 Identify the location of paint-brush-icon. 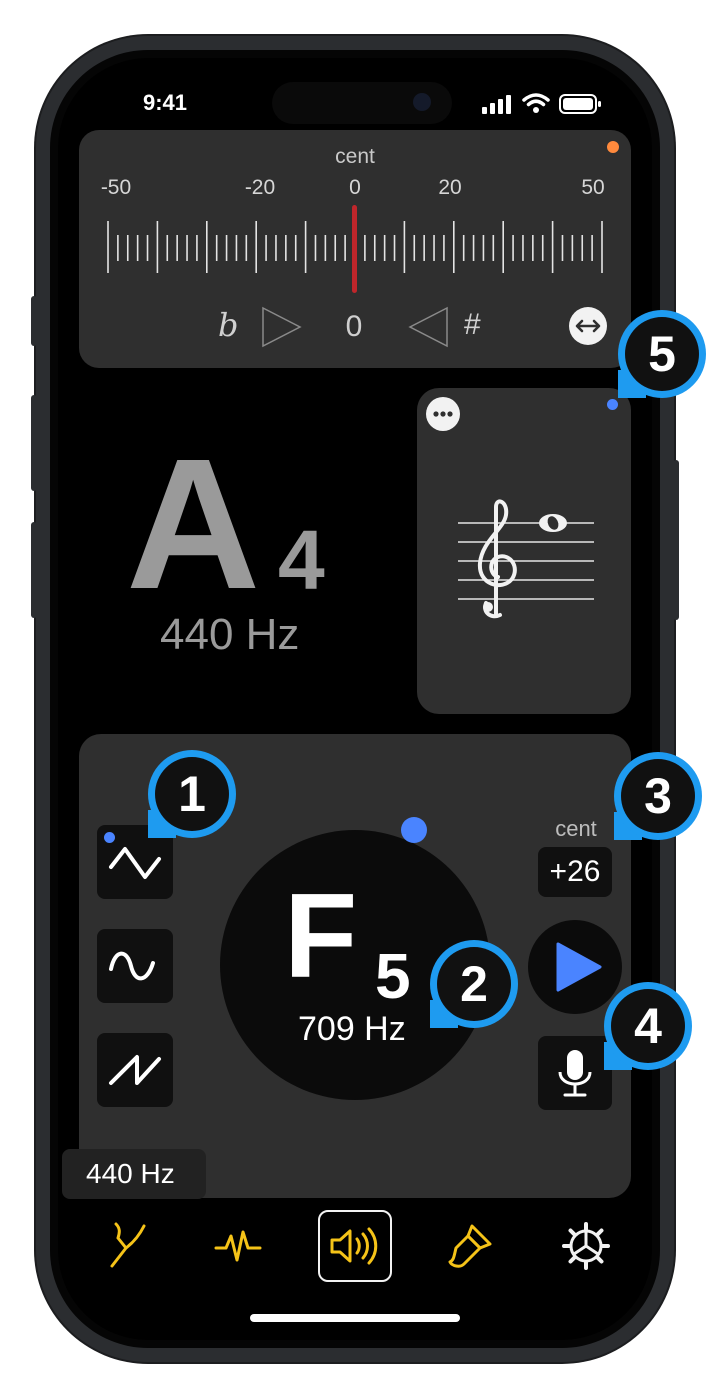
(470, 1246).